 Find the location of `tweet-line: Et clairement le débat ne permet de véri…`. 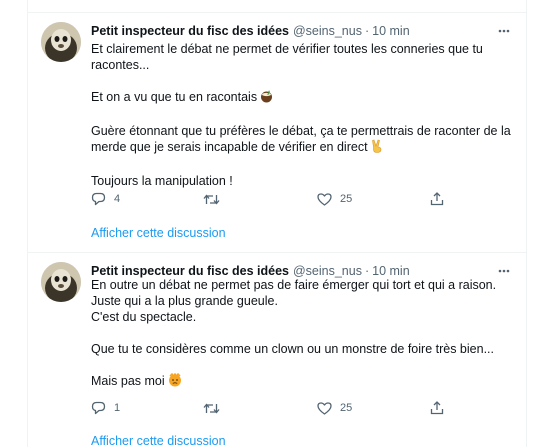

tweet-line: Et clairement le débat ne permet de véri… is located at coordinates (287, 49).